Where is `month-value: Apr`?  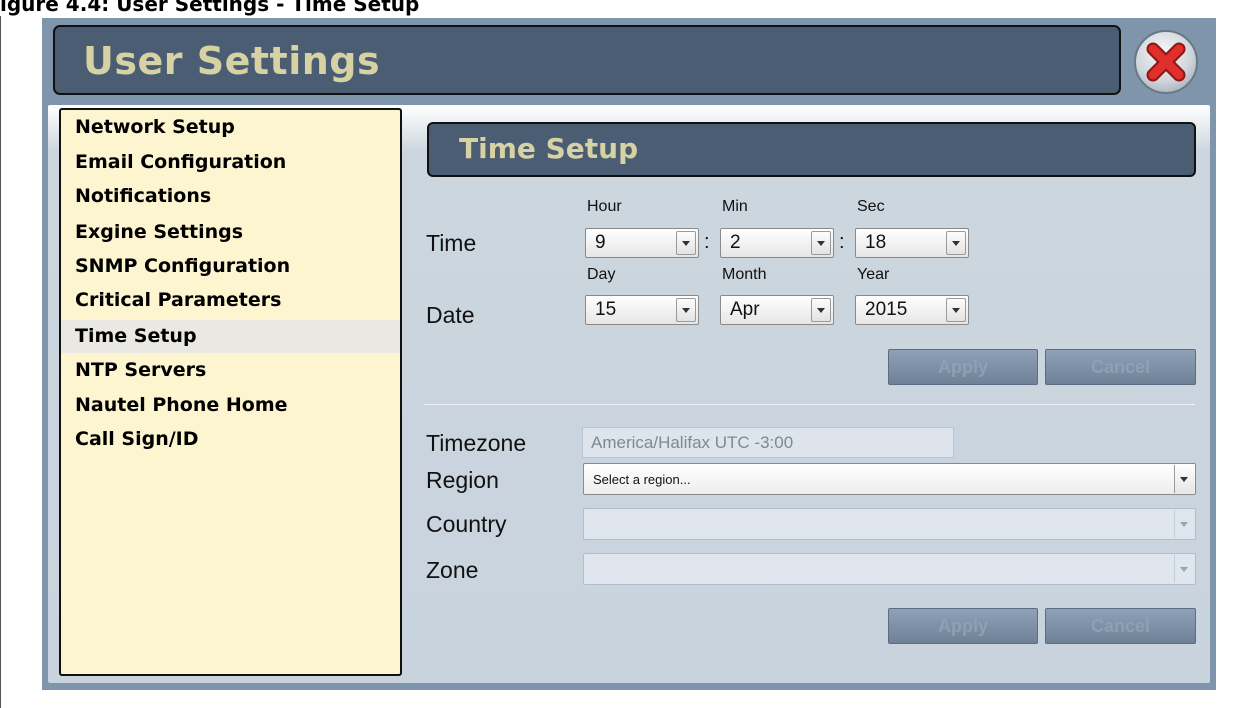
month-value: Apr is located at coordinates (745, 309).